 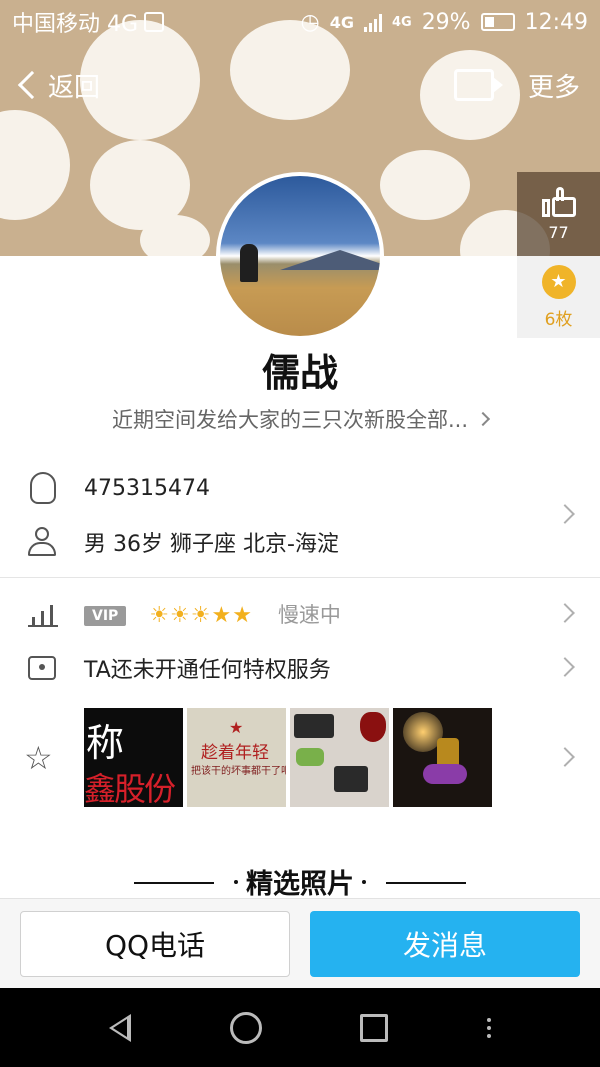 I want to click on section-title: 精选照片, so click(x=300, y=884).